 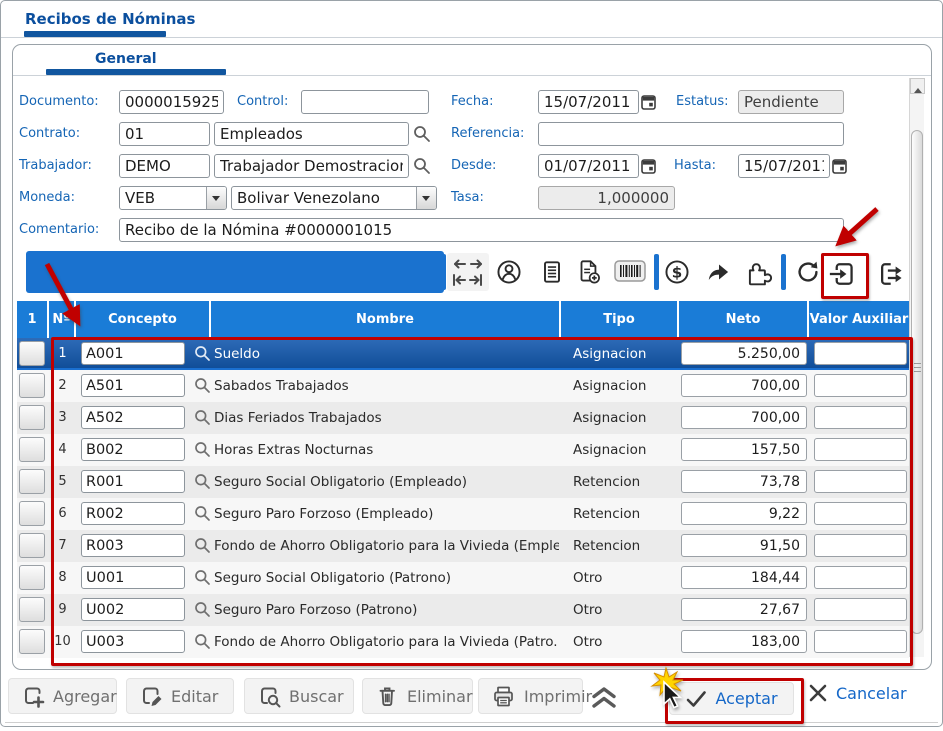 What do you see at coordinates (463, 610) in the screenshot?
I see `table-row: 9 Seguro Paro Forzoso (Patrono) Otro` at bounding box center [463, 610].